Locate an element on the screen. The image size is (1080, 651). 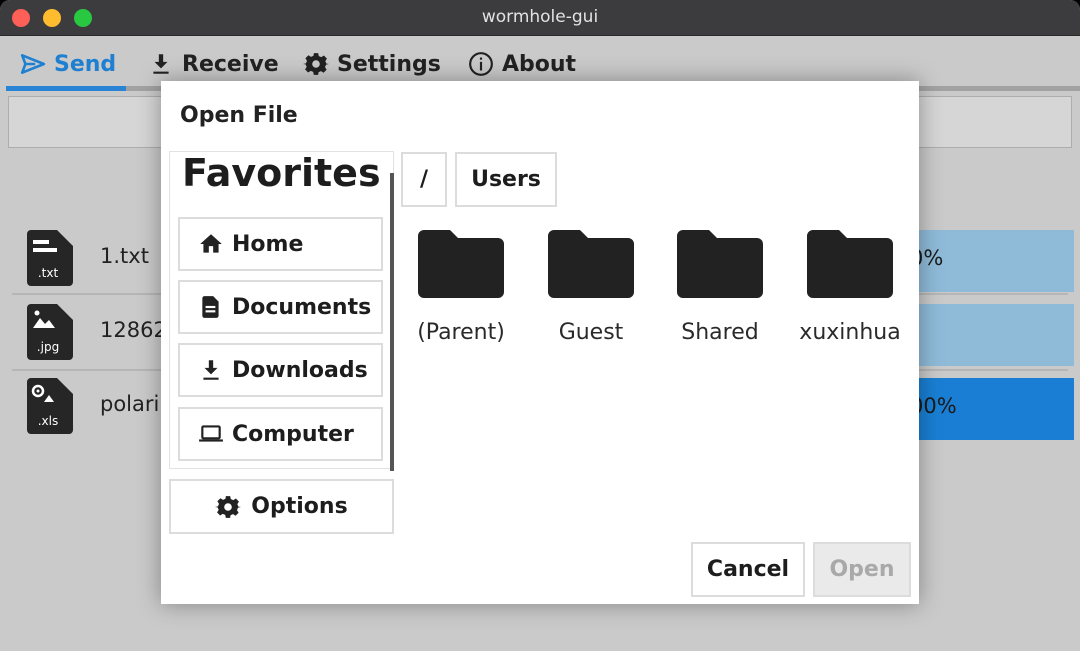
info-icon is located at coordinates (481, 64).